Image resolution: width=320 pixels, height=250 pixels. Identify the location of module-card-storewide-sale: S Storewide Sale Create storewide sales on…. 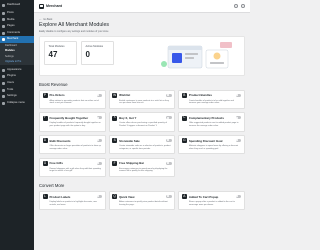
(142, 144).